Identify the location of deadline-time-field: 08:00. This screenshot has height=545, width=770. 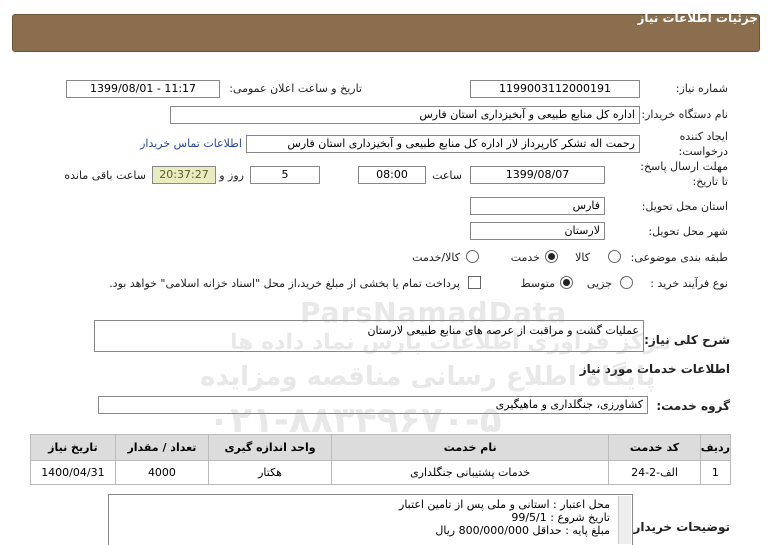
(392, 175).